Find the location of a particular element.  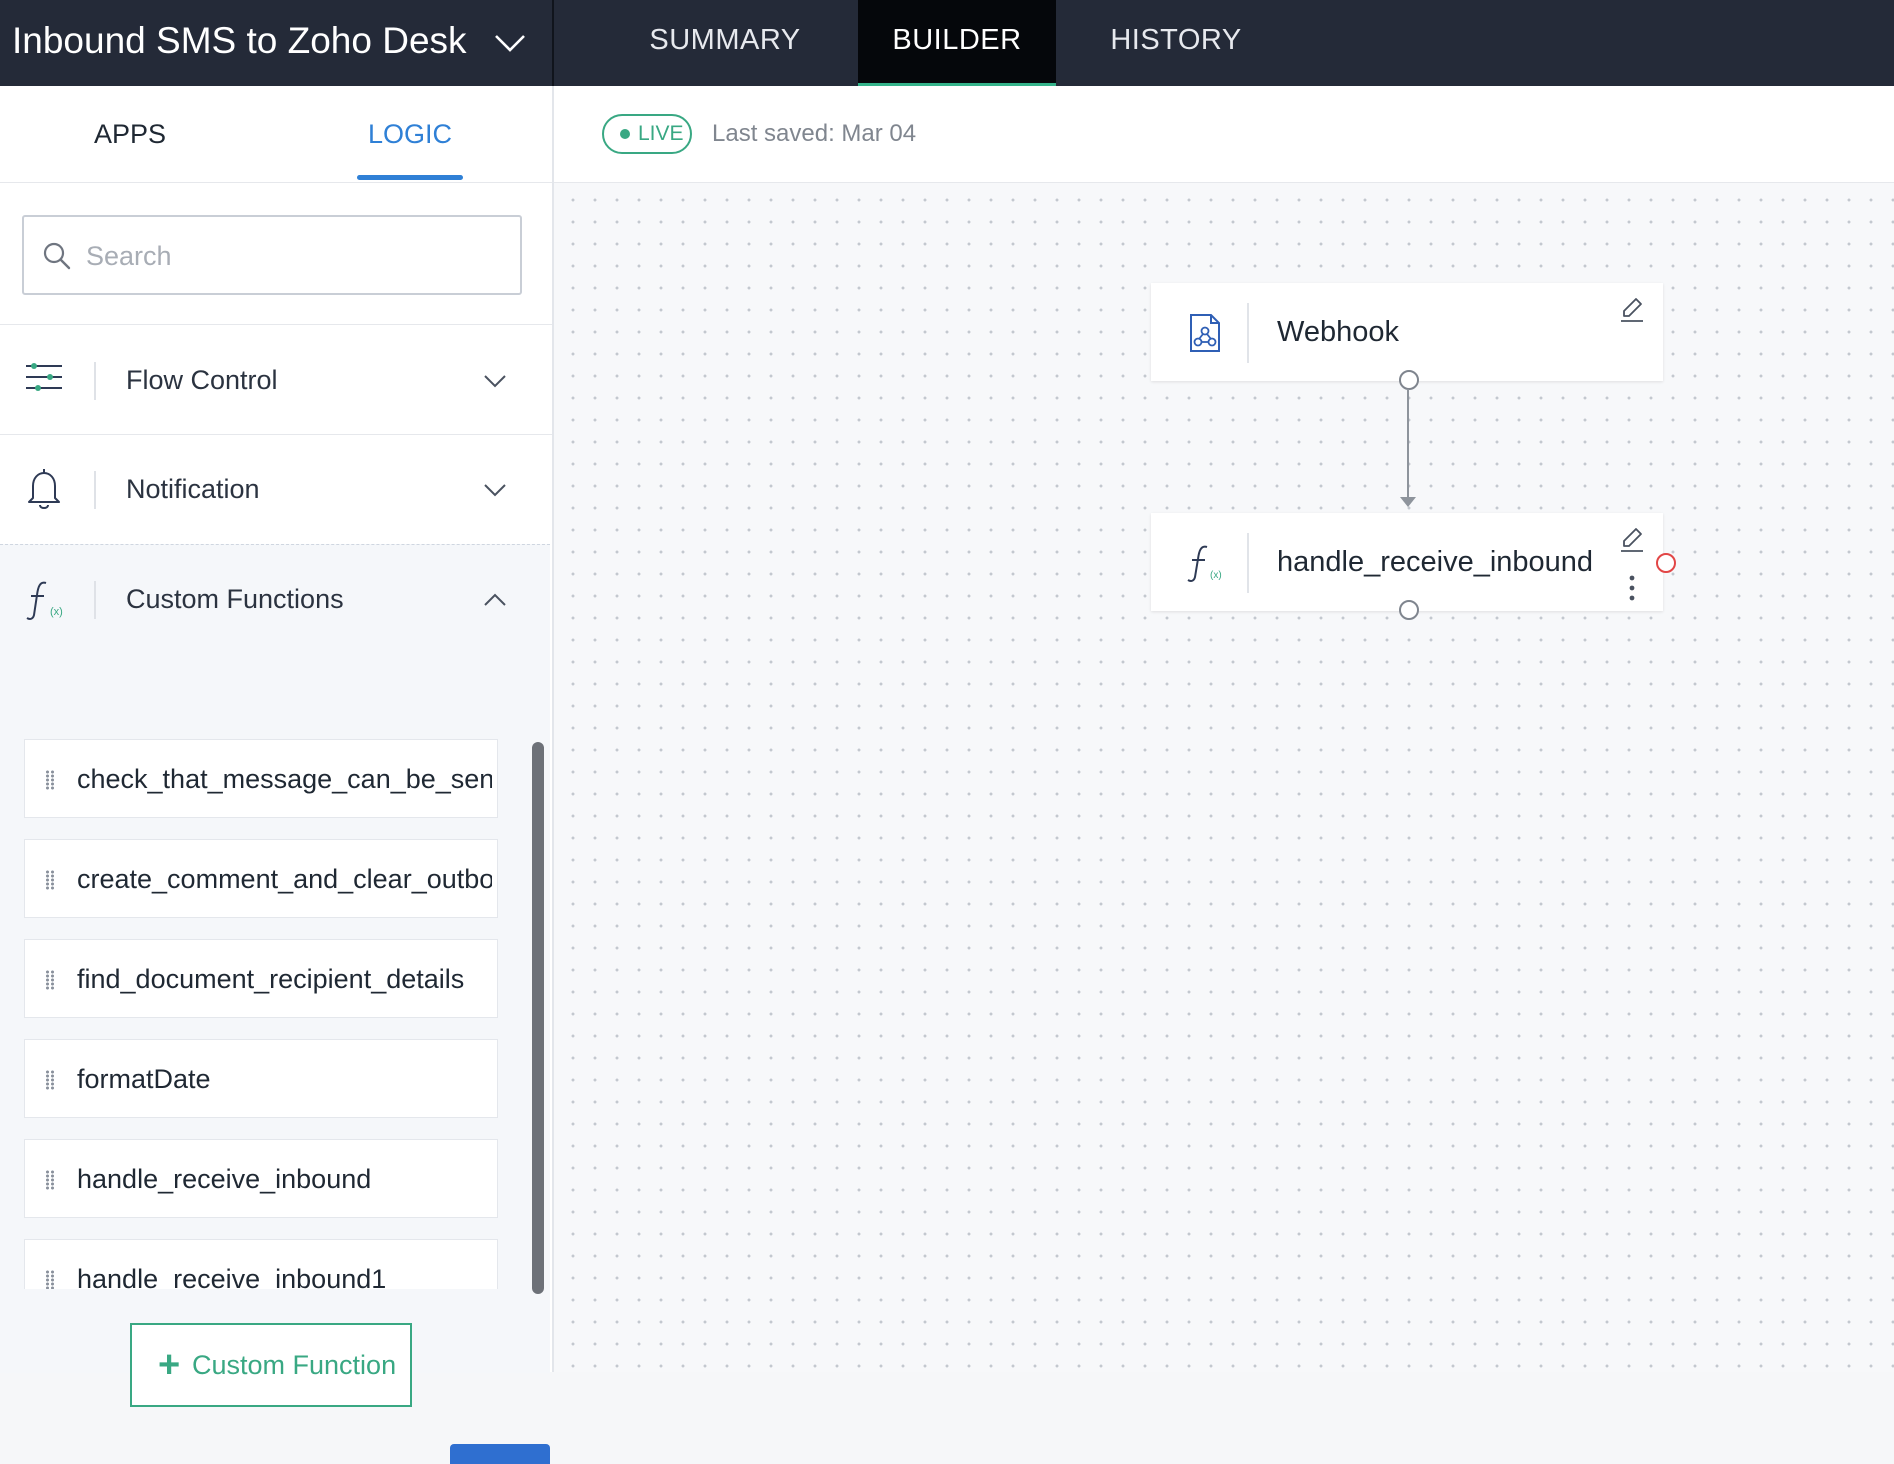

custom-function-item: check_that_message_can_be_sent is located at coordinates (261, 778).